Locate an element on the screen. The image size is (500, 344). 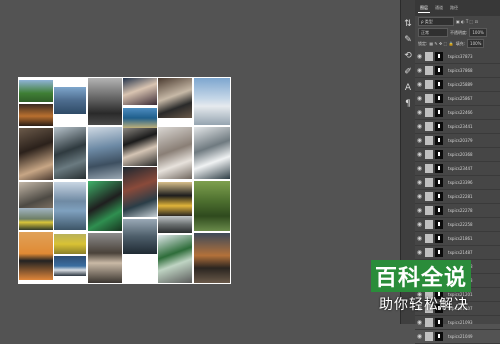
layer-mask is located at coordinates (439, 56).